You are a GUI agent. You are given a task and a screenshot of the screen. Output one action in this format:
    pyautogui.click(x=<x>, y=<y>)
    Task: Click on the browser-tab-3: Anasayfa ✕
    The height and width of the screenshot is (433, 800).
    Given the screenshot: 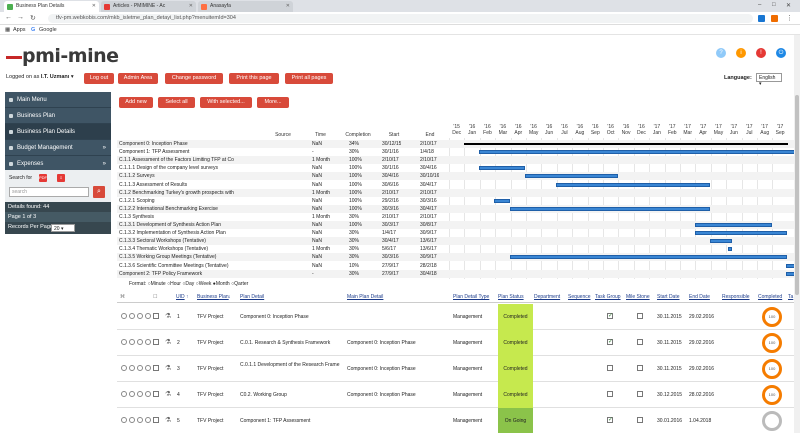 What is the action you would take?
    pyautogui.click(x=245, y=6)
    